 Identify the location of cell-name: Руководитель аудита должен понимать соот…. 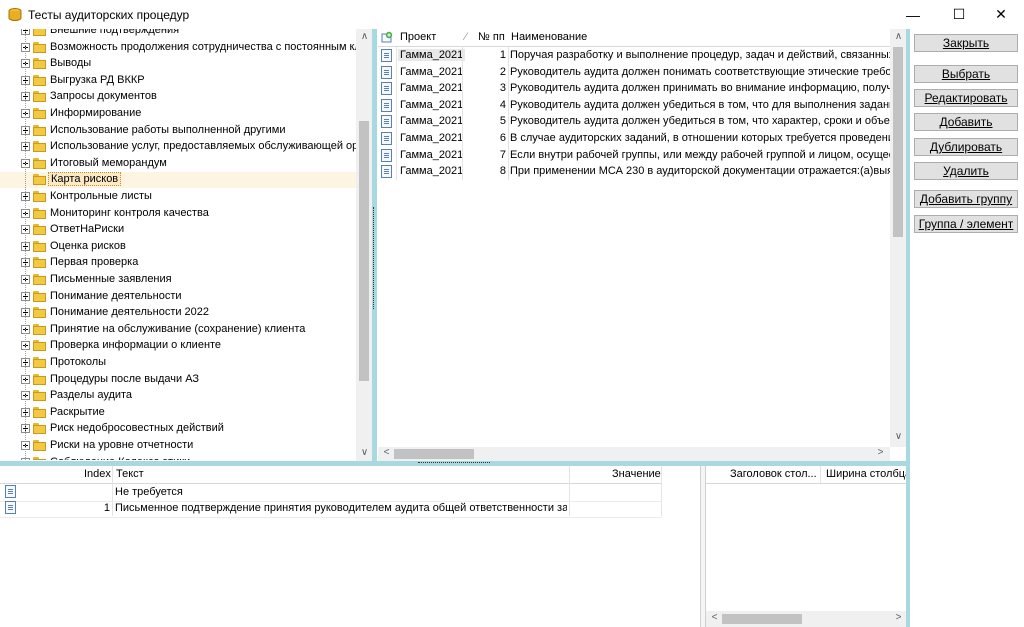
(700, 72).